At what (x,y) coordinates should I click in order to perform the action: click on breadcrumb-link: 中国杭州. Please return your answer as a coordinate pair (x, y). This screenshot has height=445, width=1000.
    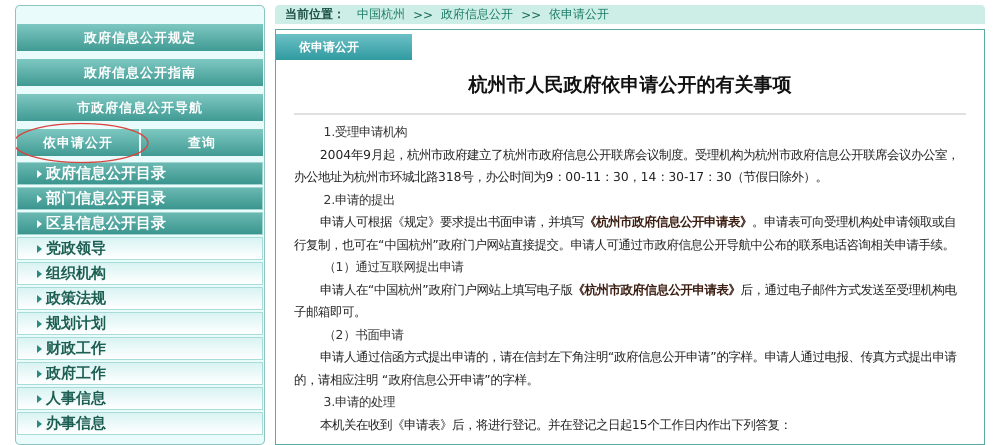
    Looking at the image, I should click on (381, 14).